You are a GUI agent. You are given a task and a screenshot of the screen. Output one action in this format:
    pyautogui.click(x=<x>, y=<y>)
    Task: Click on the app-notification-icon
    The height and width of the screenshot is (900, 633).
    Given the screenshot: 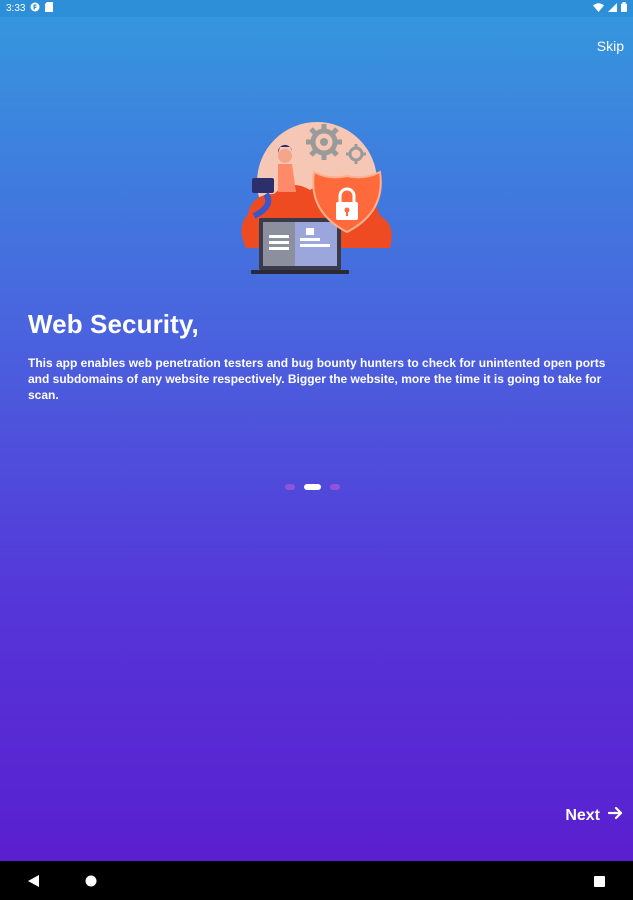 What is the action you would take?
    pyautogui.click(x=35, y=8)
    